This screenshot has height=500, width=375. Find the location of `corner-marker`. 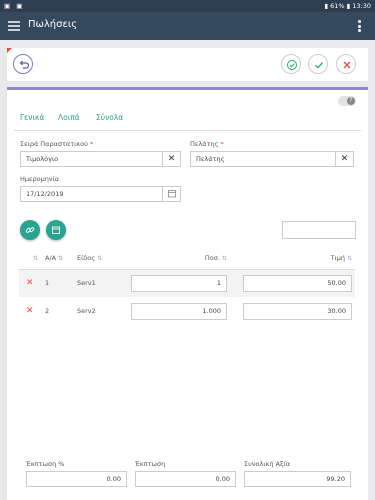

corner-marker is located at coordinates (9, 50).